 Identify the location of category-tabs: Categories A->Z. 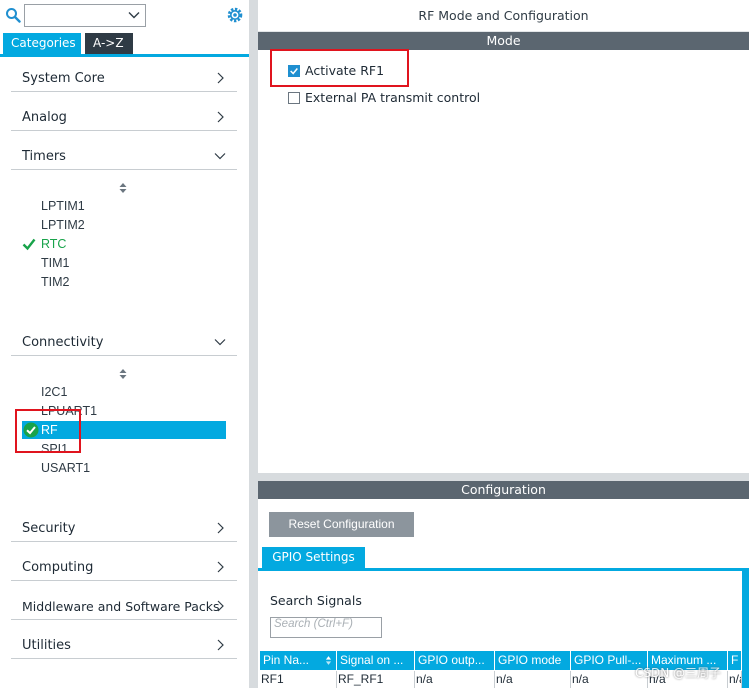
(124, 45).